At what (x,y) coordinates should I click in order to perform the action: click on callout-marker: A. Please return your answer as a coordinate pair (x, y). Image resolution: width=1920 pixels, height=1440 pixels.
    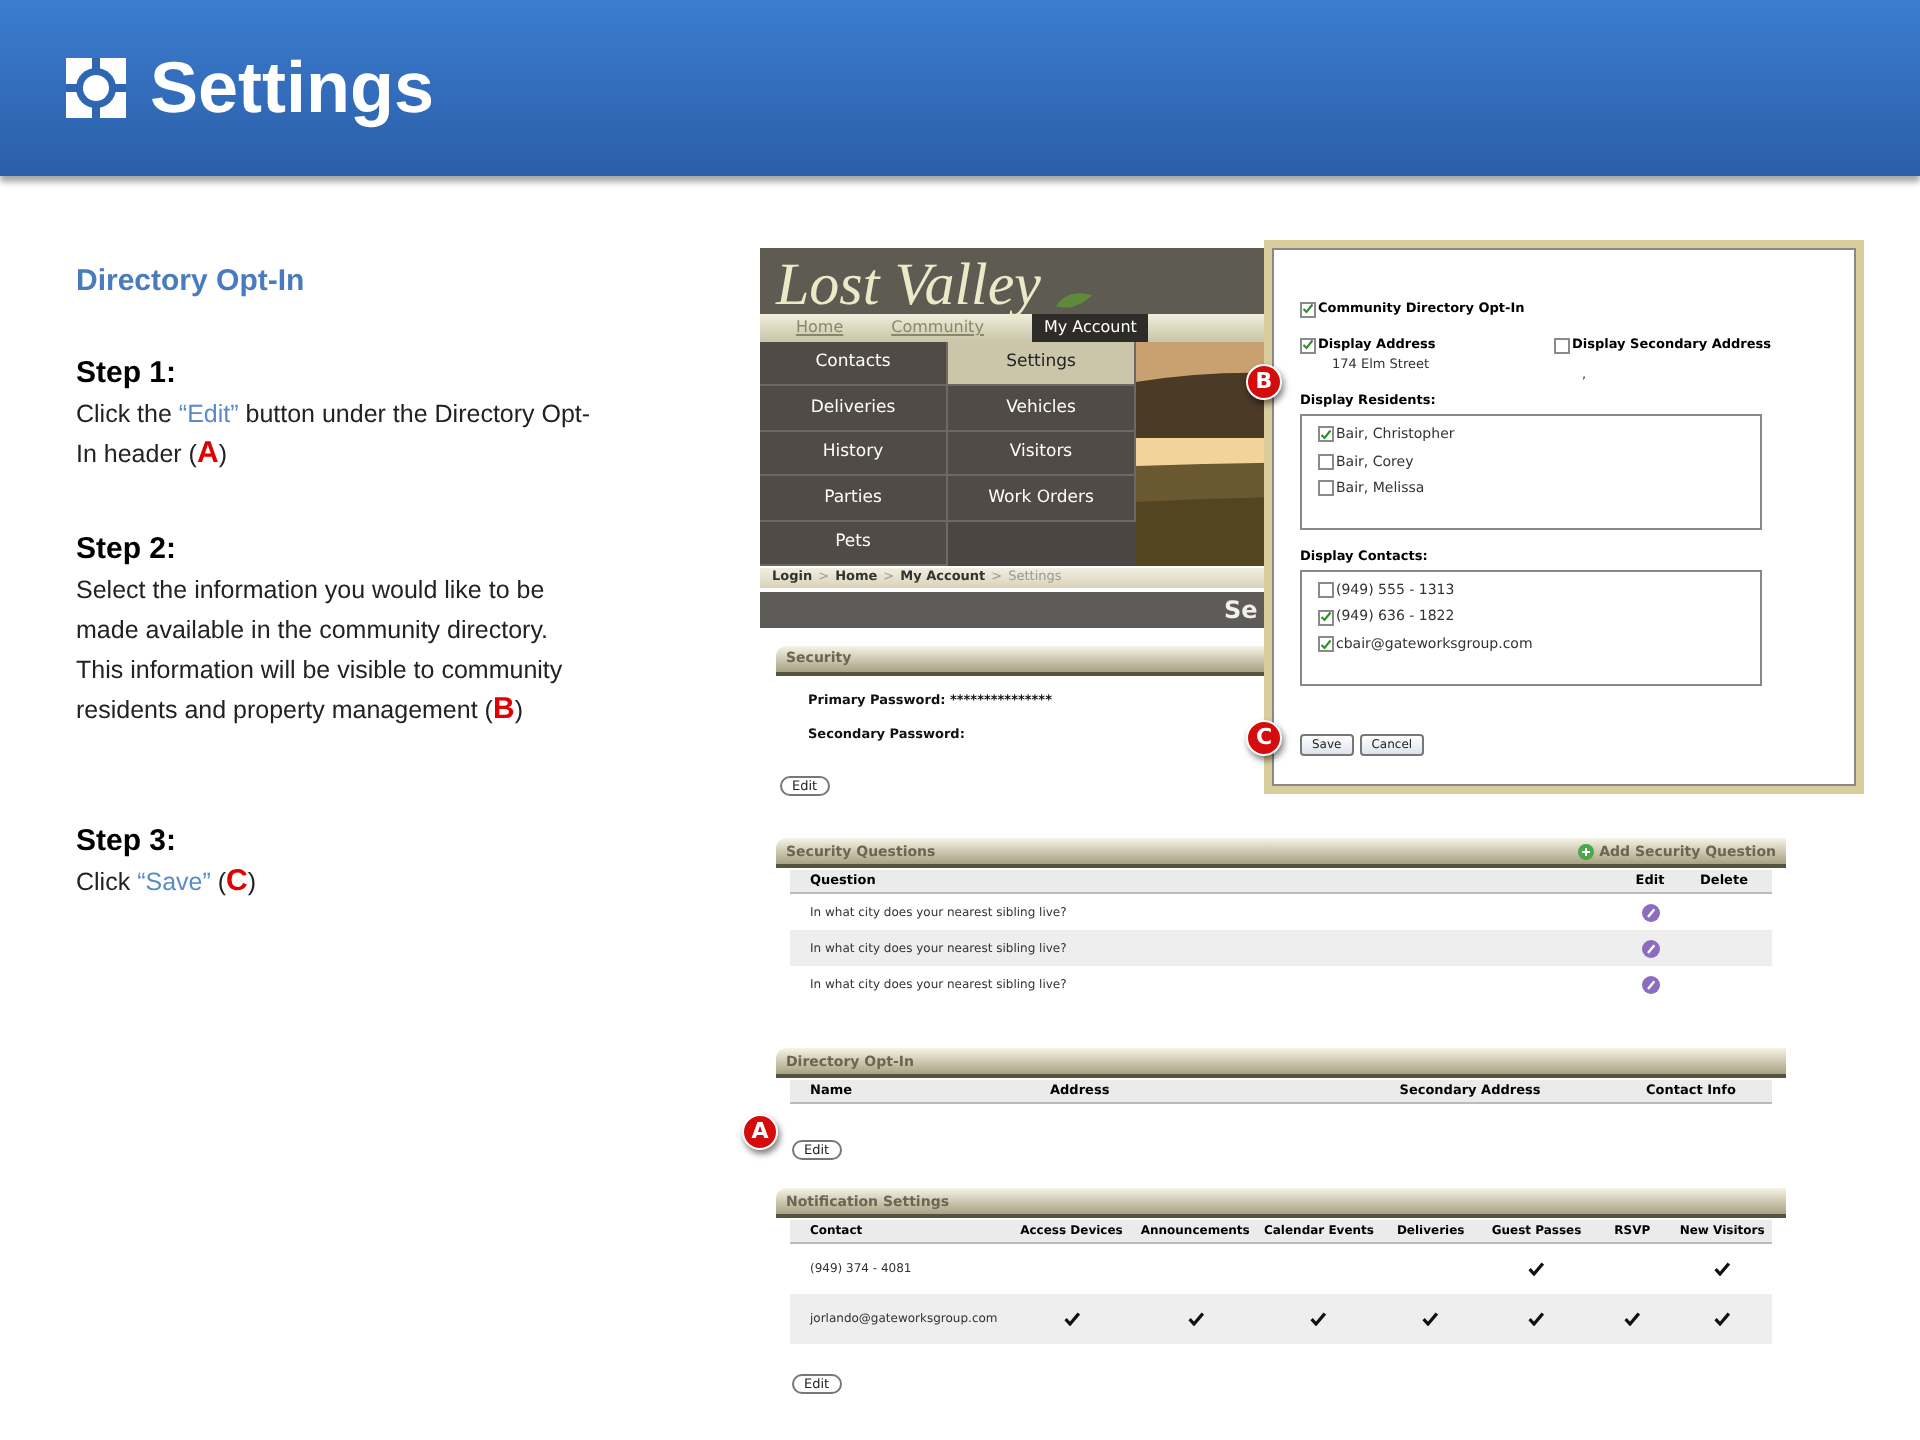
    Looking at the image, I should click on (760, 1132).